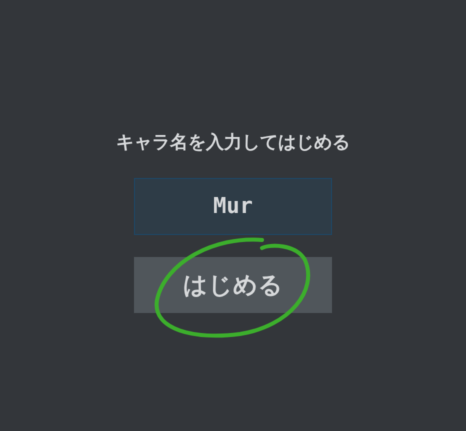 This screenshot has height=431, width=466. What do you see at coordinates (233, 285) in the screenshot?
I see `start-button: はじめる` at bounding box center [233, 285].